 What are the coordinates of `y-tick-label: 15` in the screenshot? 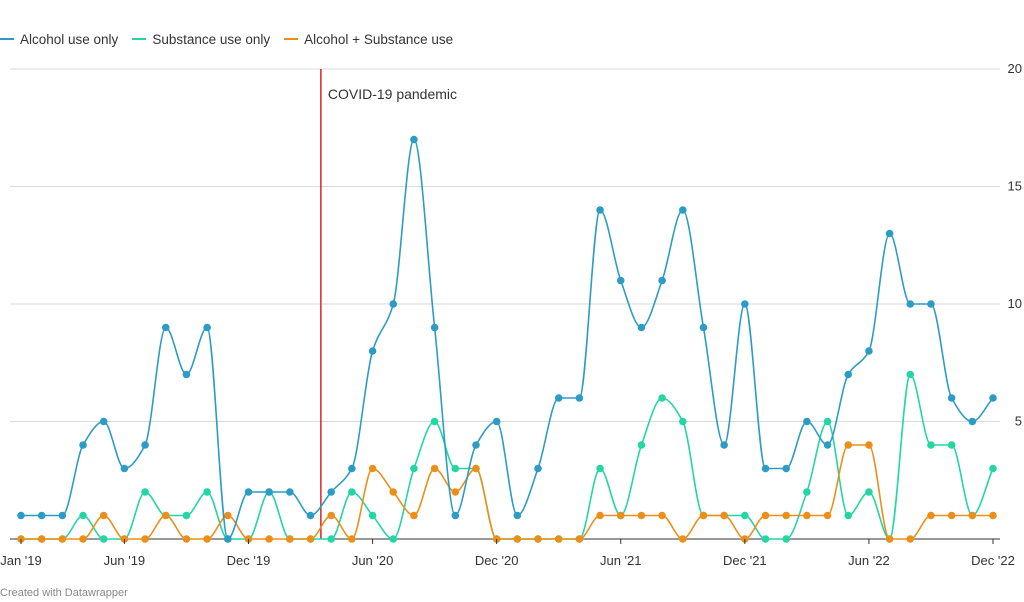 It's located at (1015, 186).